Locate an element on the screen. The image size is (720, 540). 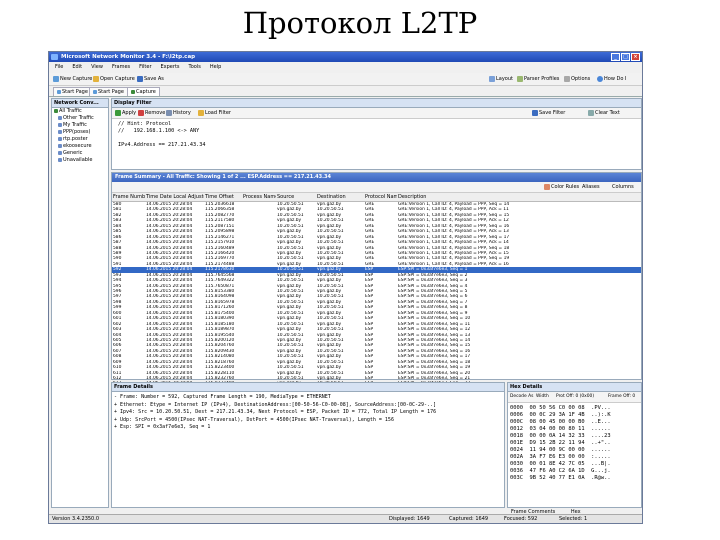
menu-view: View is located at coordinates (97, 67).